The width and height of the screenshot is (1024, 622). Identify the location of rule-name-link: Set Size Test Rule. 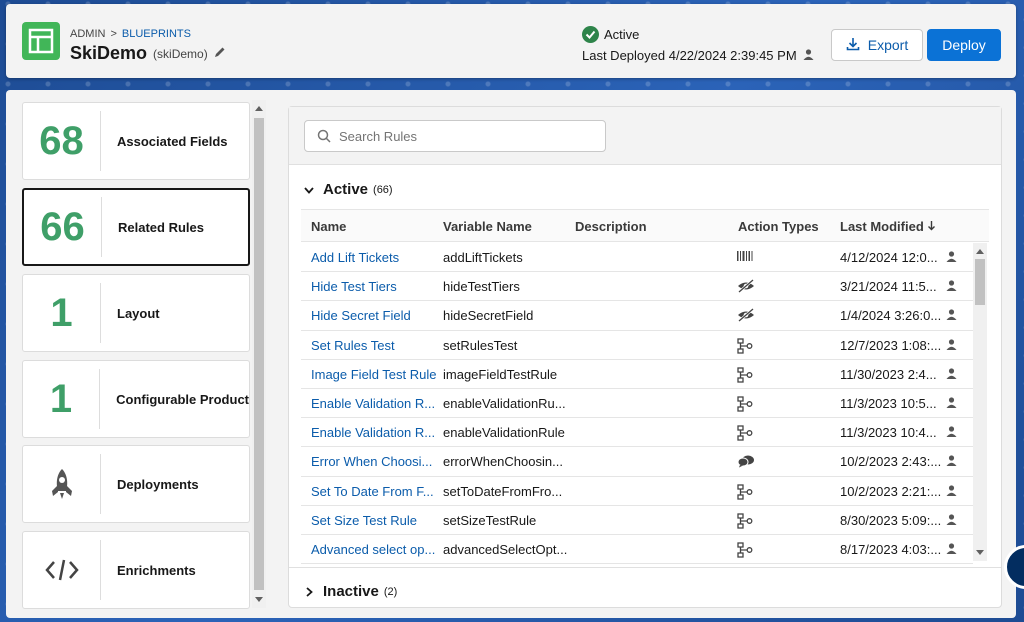
(374, 520).